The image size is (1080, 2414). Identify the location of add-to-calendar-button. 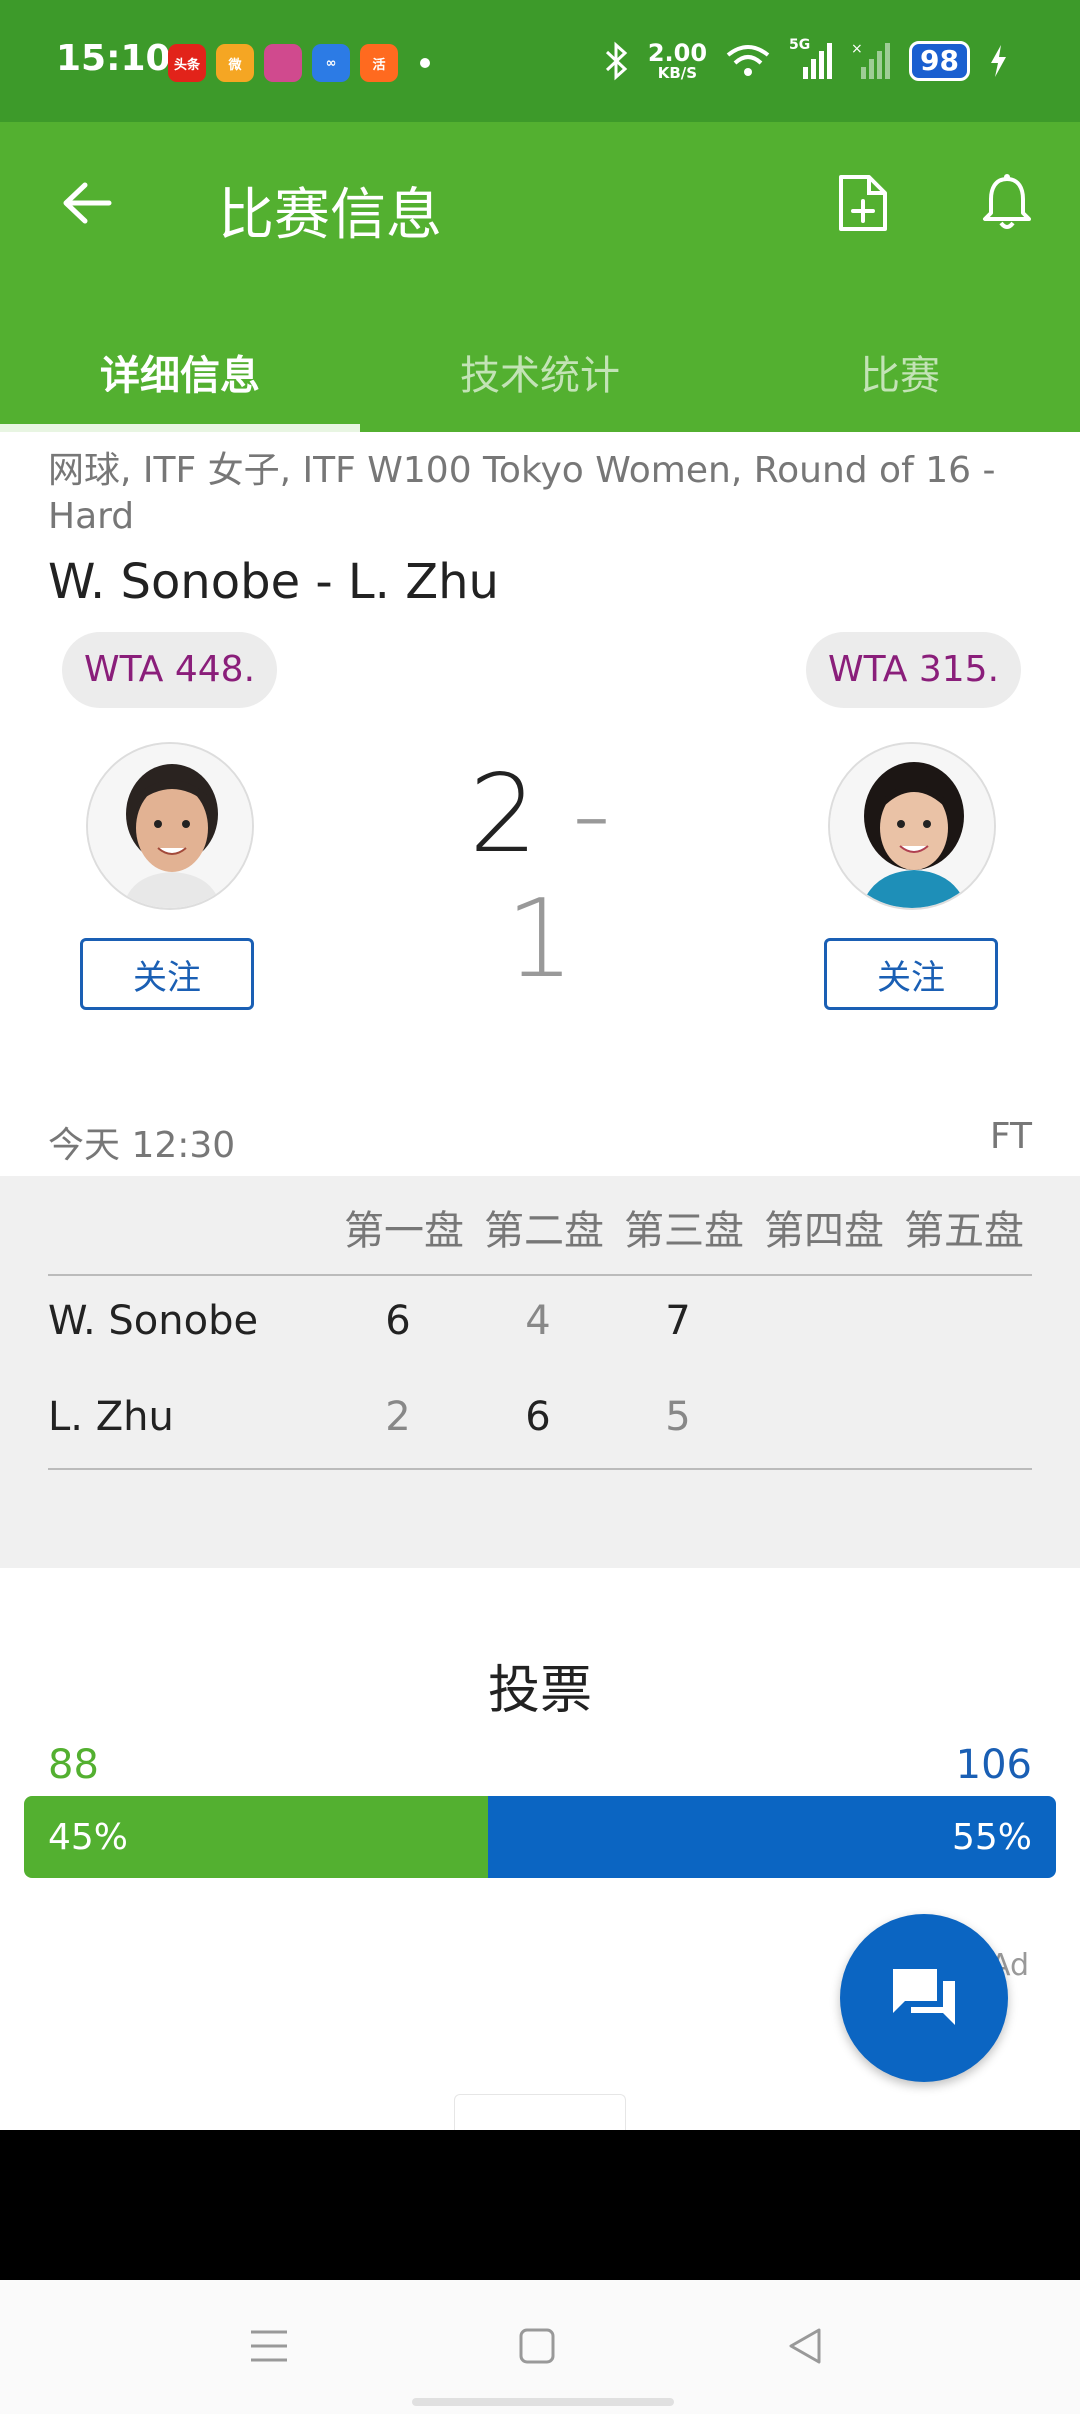
(863, 203).